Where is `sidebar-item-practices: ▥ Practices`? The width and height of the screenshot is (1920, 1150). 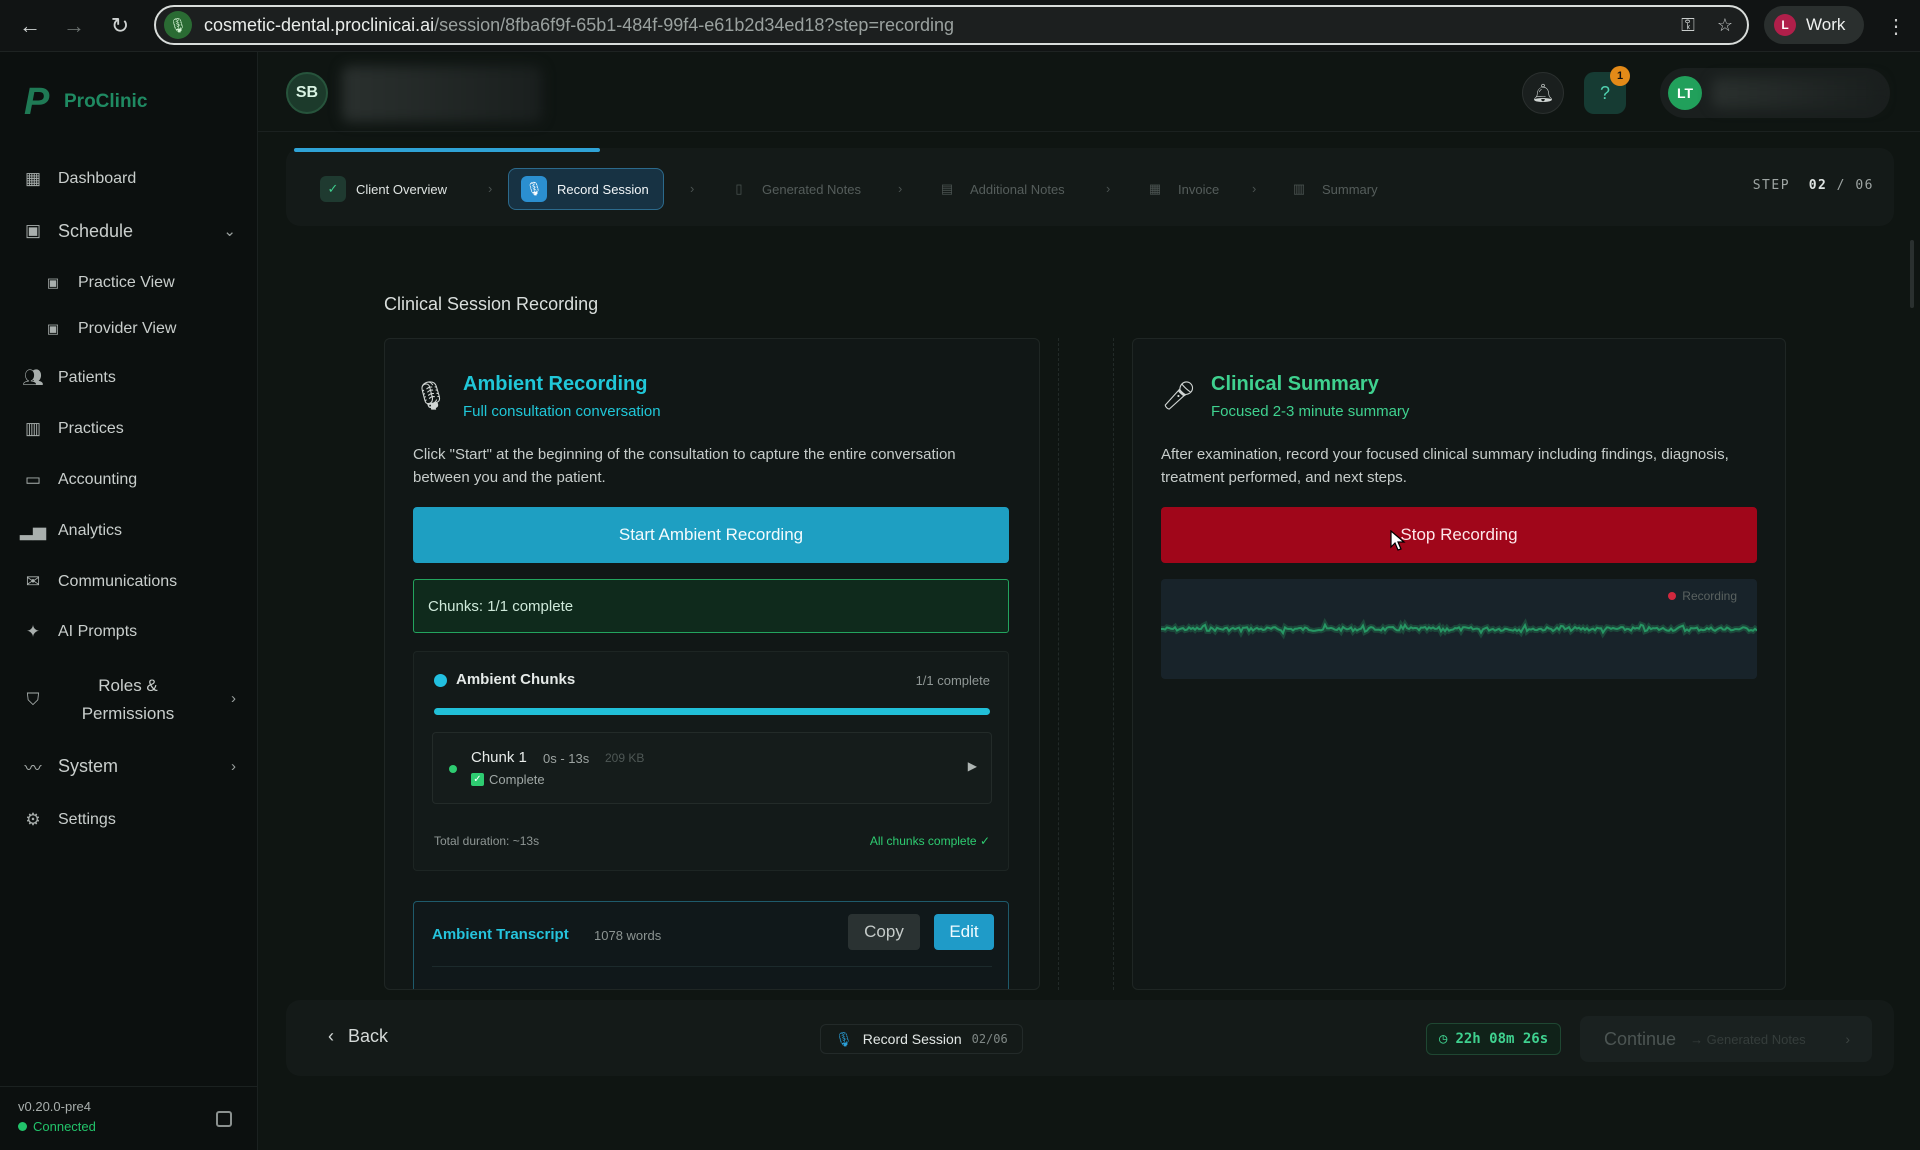 sidebar-item-practices: ▥ Practices is located at coordinates (73, 429).